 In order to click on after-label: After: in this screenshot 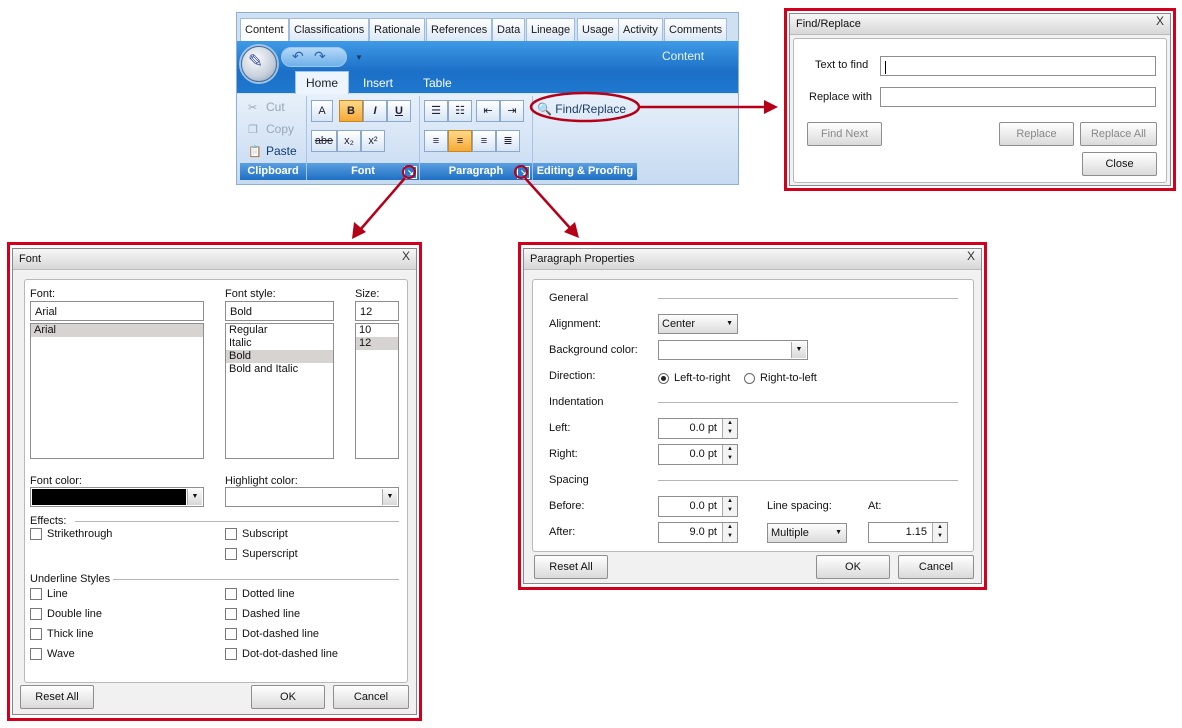, I will do `click(562, 532)`.